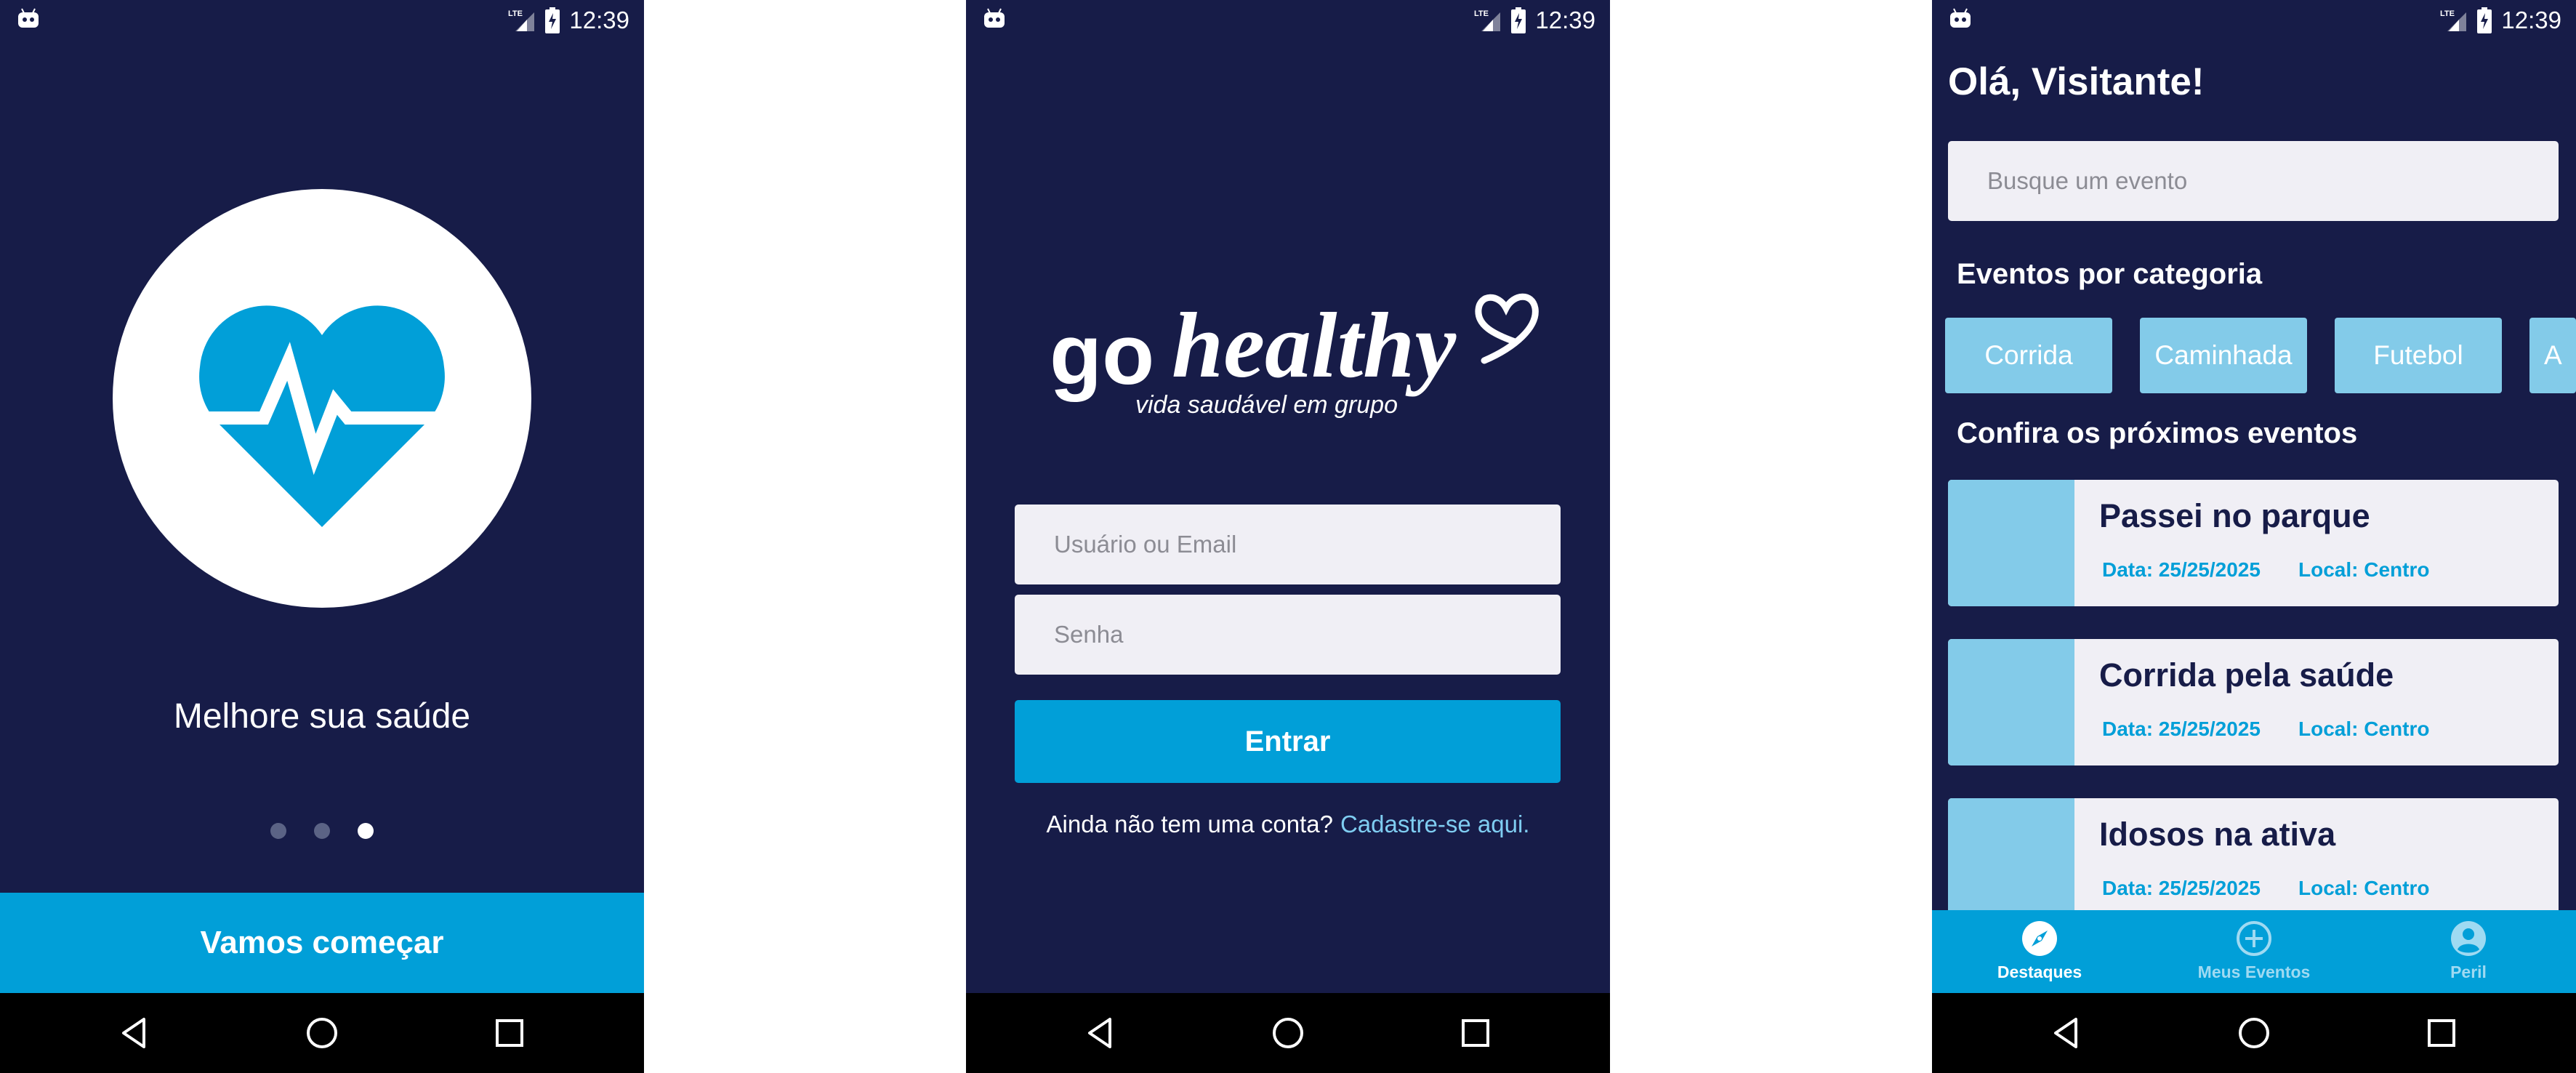 Image resolution: width=2576 pixels, height=1073 pixels. What do you see at coordinates (1434, 824) in the screenshot?
I see `signup-link: Cadastre-se aqui.` at bounding box center [1434, 824].